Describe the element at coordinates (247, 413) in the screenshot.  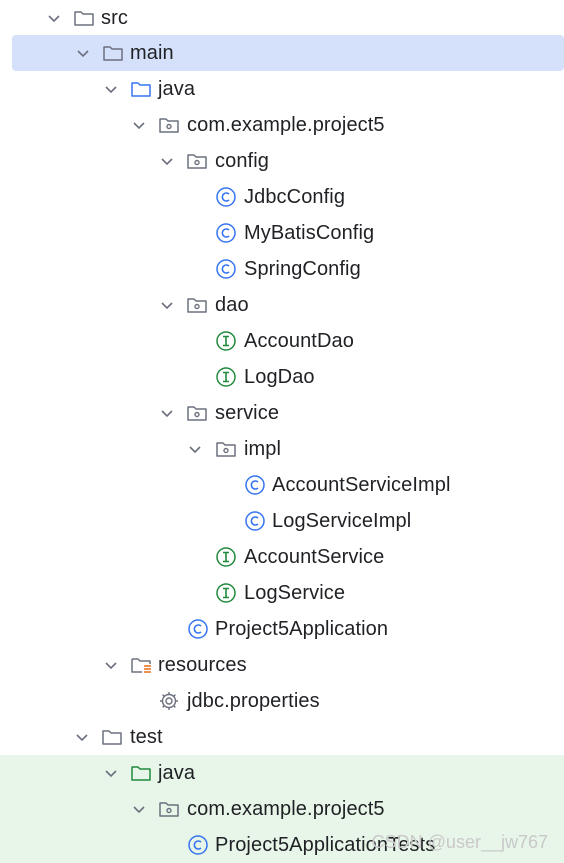
I see `tree-item-label: service` at that location.